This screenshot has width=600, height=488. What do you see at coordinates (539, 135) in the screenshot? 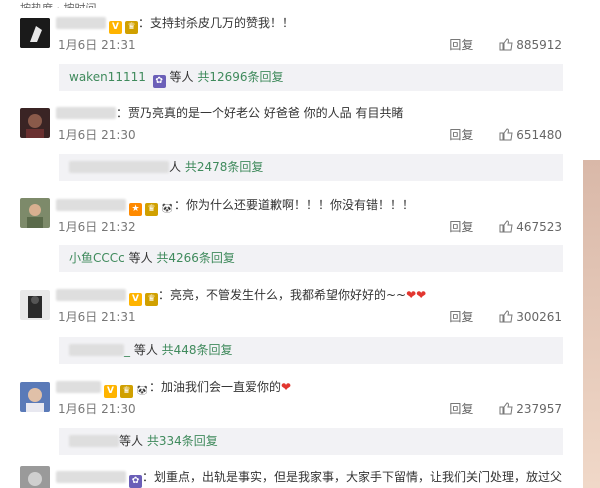
I see `like-count: 651480` at bounding box center [539, 135].